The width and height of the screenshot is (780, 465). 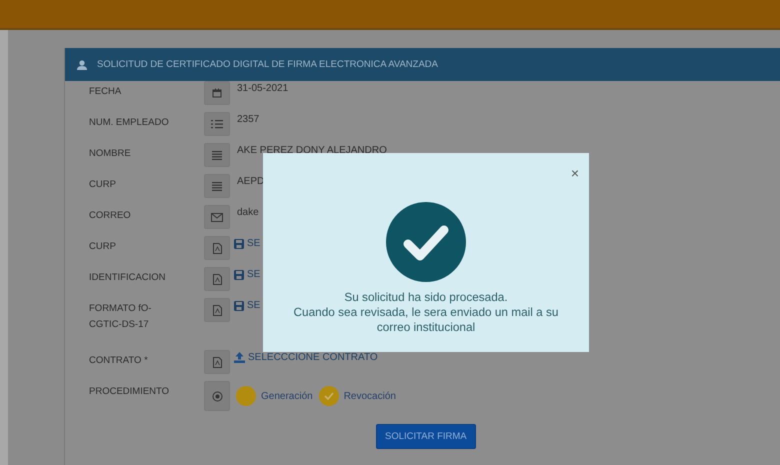 What do you see at coordinates (426, 242) in the screenshot?
I see `check-circle-icon` at bounding box center [426, 242].